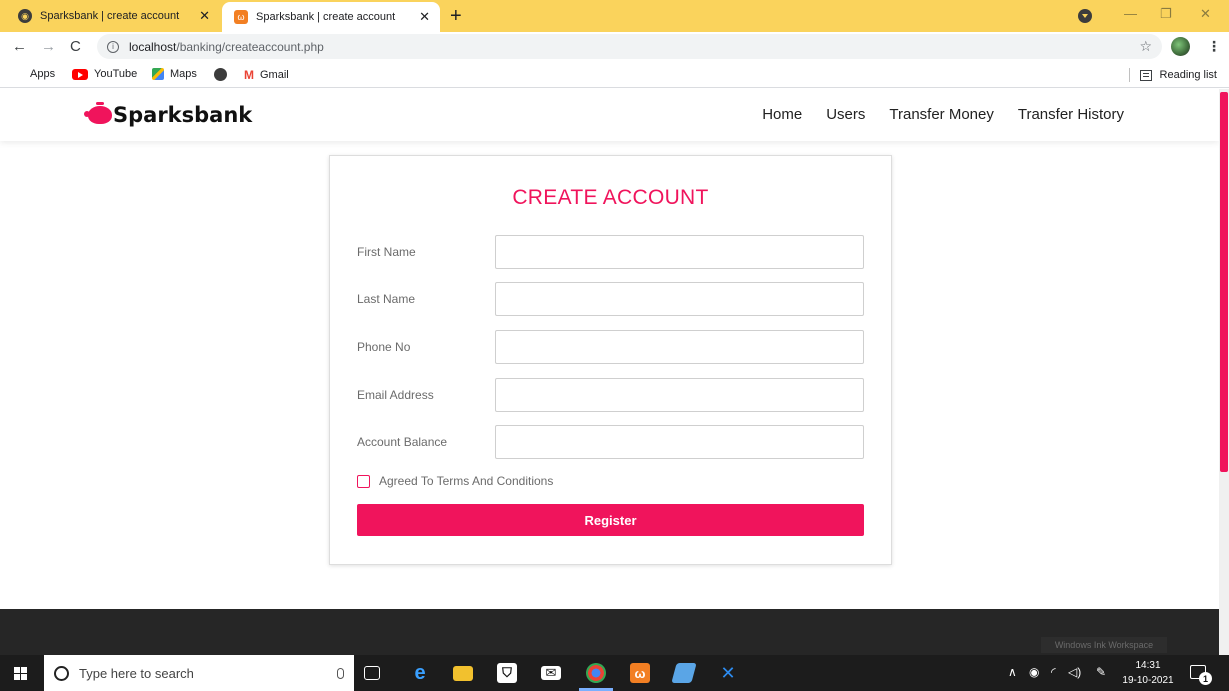 The image size is (1229, 691). What do you see at coordinates (384, 347) in the screenshot?
I see `phone-label: Phone No` at bounding box center [384, 347].